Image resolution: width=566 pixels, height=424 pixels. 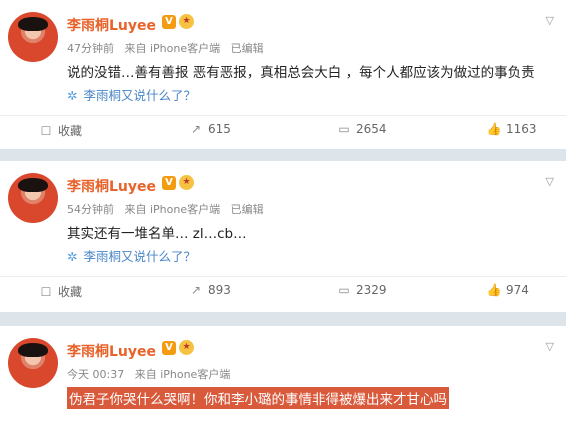 I want to click on comment-count: 2654, so click(x=371, y=129).